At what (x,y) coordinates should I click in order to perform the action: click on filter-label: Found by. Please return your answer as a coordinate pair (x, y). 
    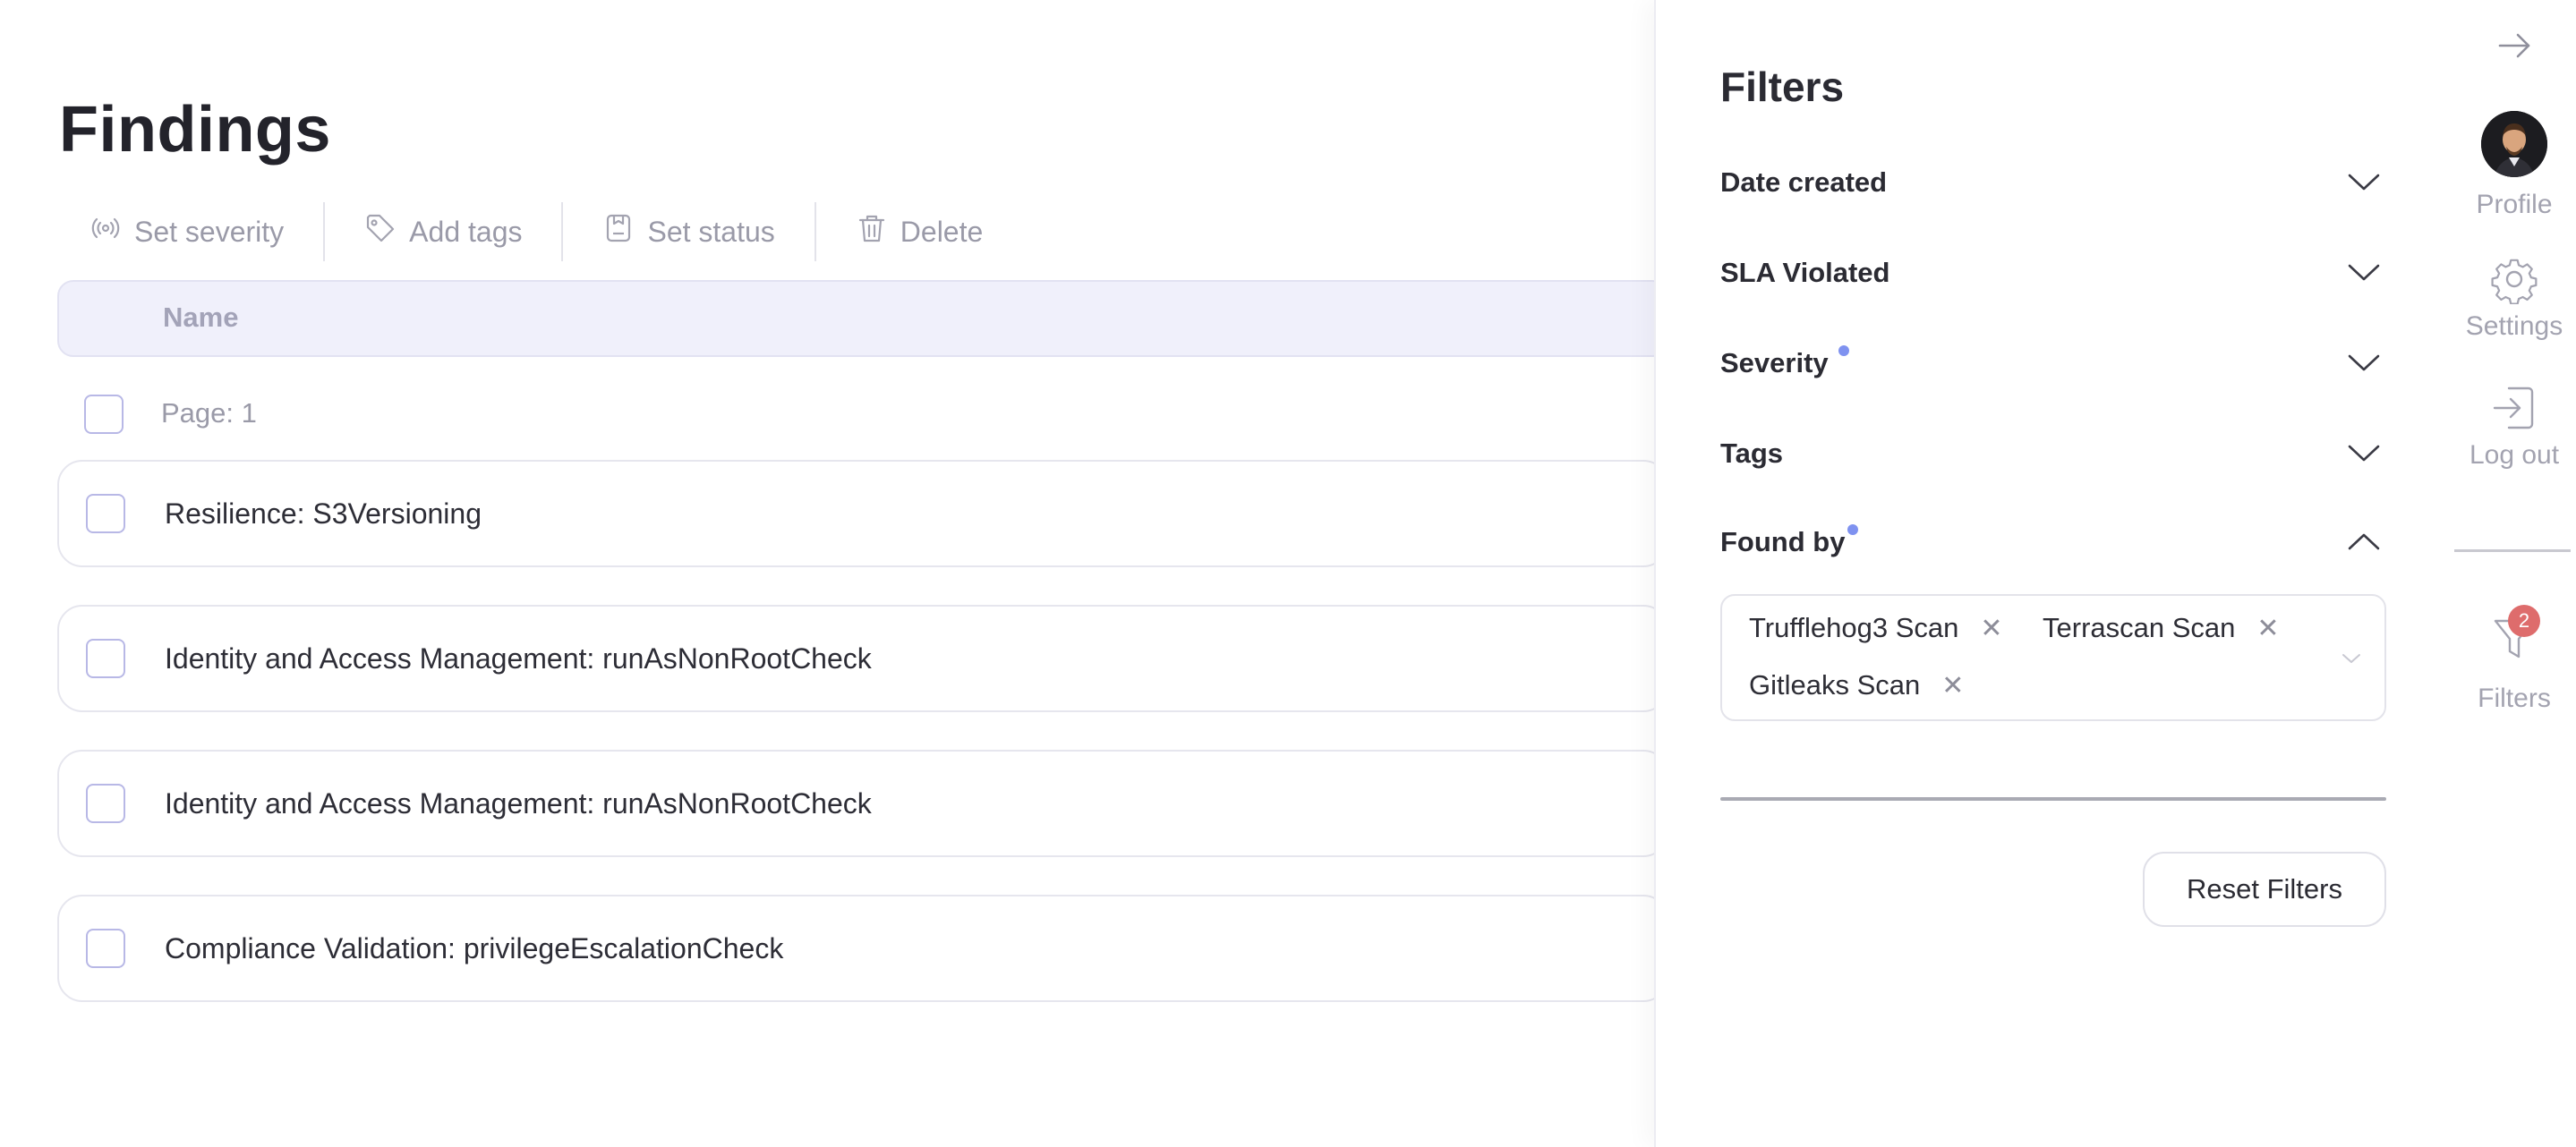
    Looking at the image, I should click on (1783, 541).